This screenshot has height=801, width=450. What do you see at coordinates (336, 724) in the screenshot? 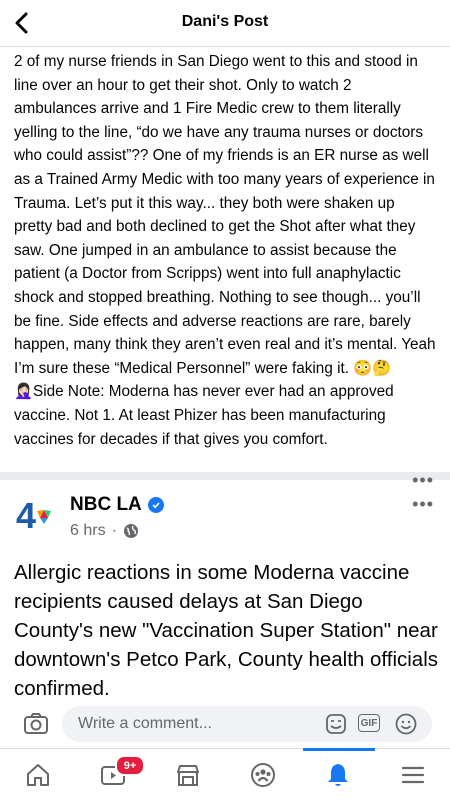
I see `avatar-sticker-icon` at bounding box center [336, 724].